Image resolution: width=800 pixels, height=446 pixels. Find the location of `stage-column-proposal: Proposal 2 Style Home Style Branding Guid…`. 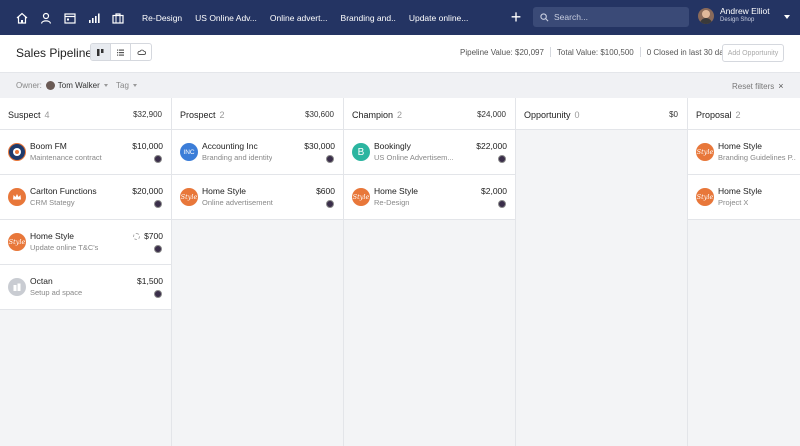

stage-column-proposal: Proposal 2 Style Home Style Branding Guid… is located at coordinates (744, 272).